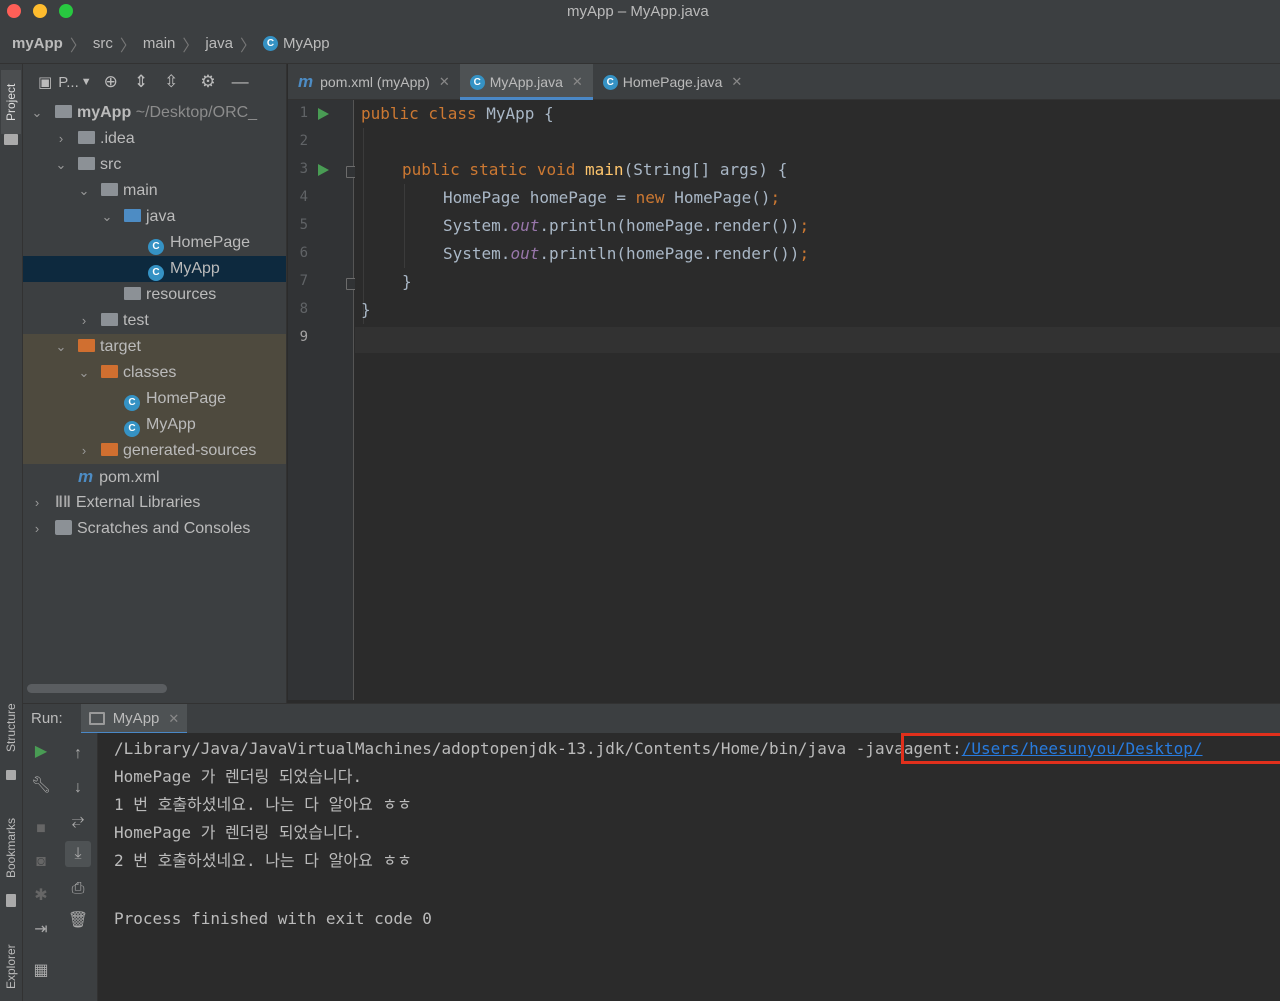 Image resolution: width=1280 pixels, height=1001 pixels. Describe the element at coordinates (539, 197) in the screenshot. I see `code-text: HomePage homePage =` at that location.